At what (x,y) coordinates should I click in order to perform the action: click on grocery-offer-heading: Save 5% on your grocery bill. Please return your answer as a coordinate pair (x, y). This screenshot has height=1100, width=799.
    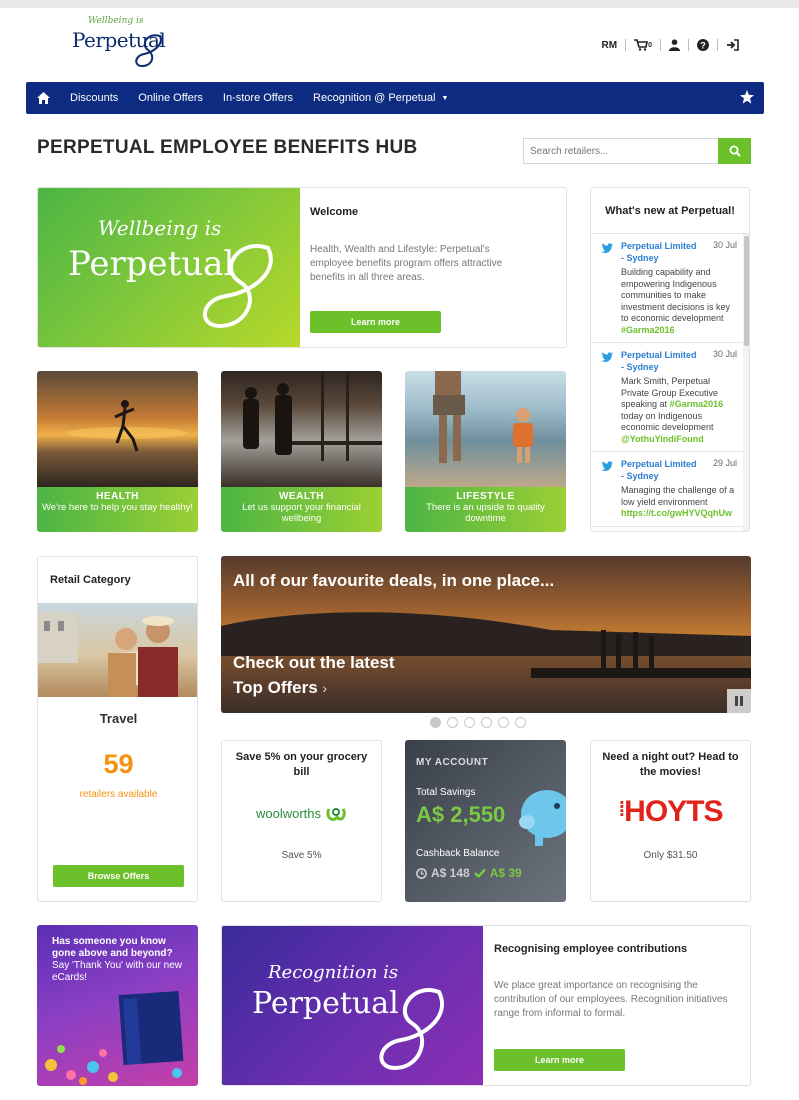
    Looking at the image, I should click on (301, 764).